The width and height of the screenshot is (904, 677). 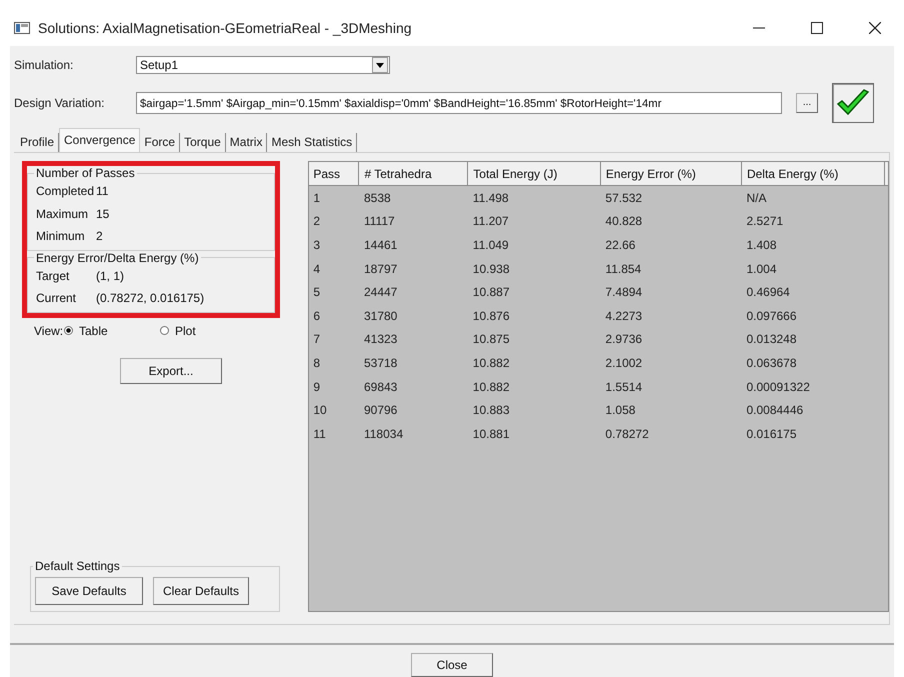 What do you see at coordinates (671, 198) in the screenshot?
I see `table-cell: 57.532` at bounding box center [671, 198].